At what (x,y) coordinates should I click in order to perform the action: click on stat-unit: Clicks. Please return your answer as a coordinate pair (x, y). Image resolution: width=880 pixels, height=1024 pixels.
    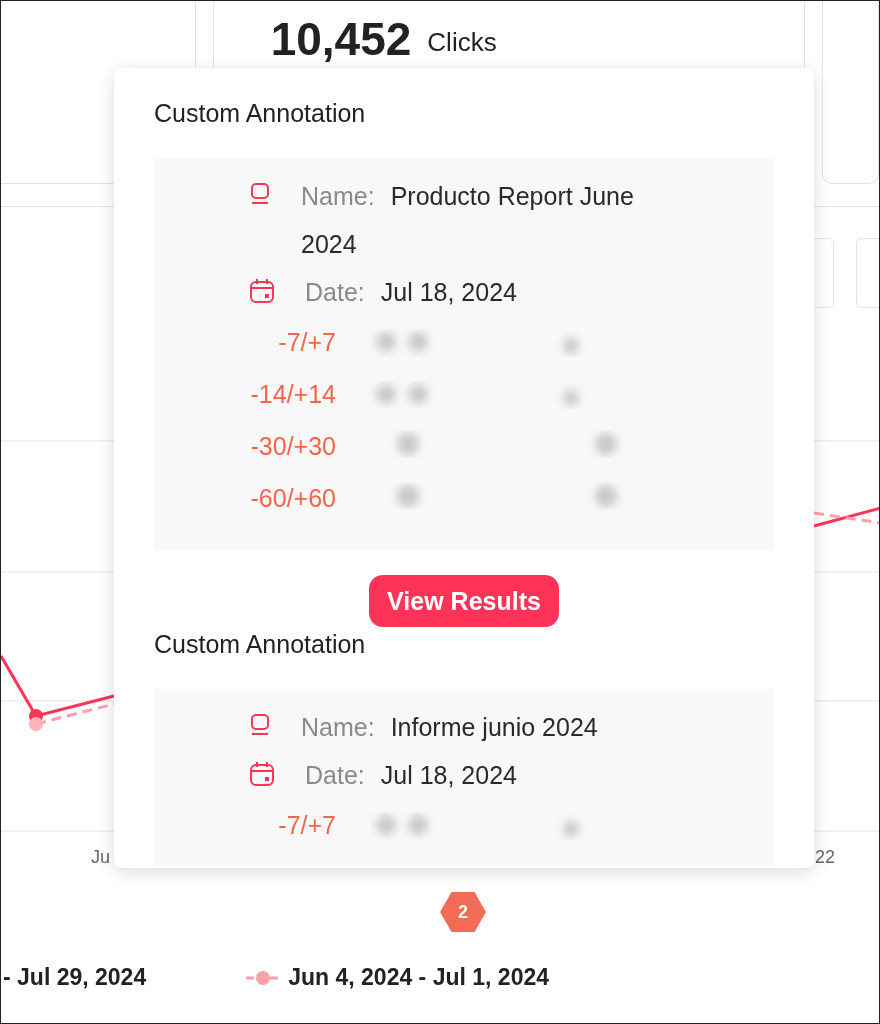
    Looking at the image, I should click on (462, 42).